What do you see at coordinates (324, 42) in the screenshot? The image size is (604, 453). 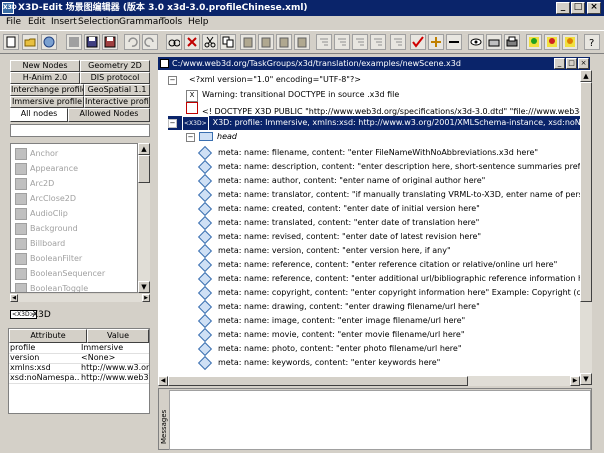 I see `tree-expand-icon` at bounding box center [324, 42].